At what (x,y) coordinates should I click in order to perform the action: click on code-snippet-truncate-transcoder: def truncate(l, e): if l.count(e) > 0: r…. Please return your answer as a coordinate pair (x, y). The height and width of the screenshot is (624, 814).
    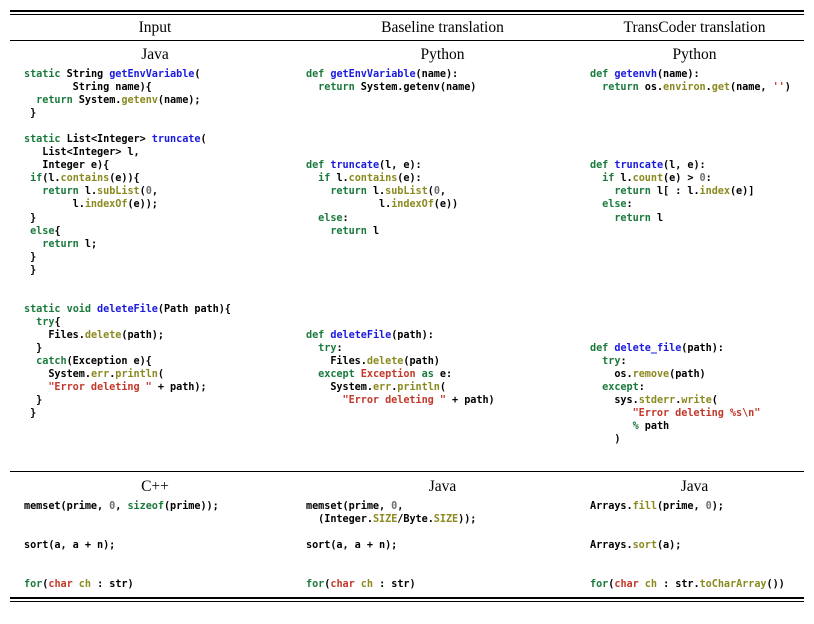
    Looking at the image, I should click on (672, 192).